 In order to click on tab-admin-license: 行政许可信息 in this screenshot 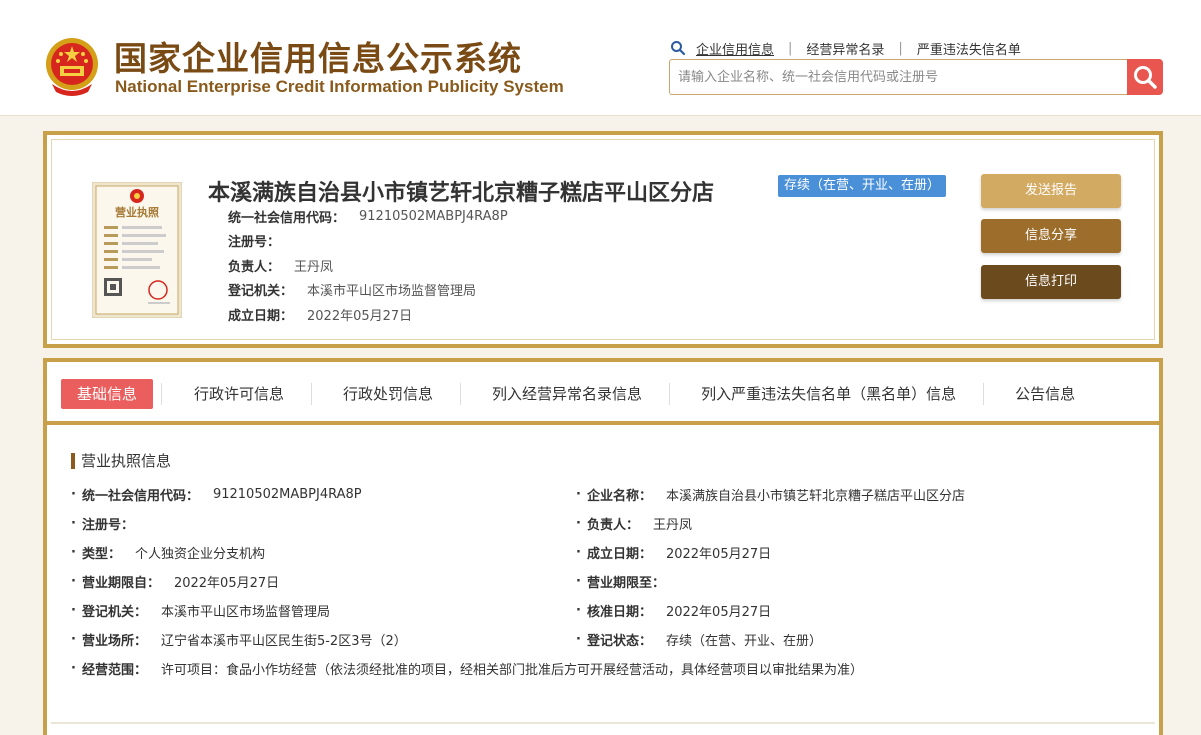, I will do `click(239, 393)`.